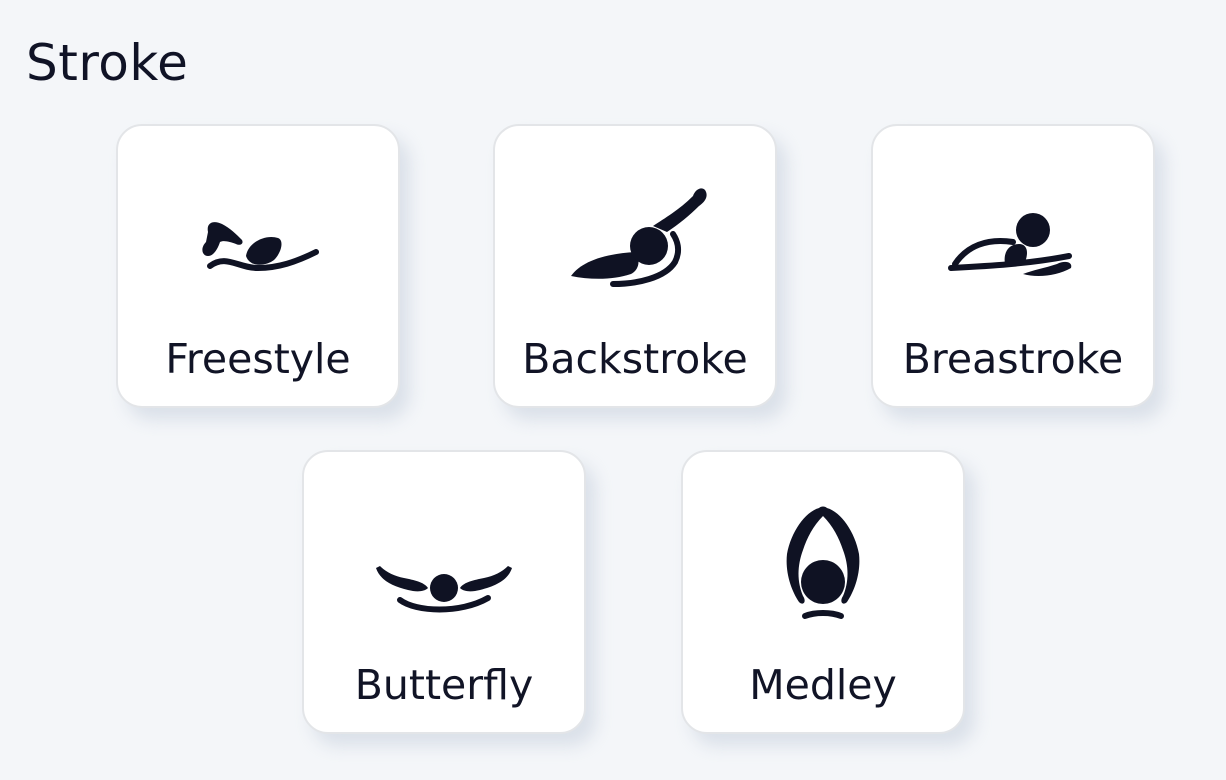 This screenshot has width=1226, height=780. What do you see at coordinates (258, 359) in the screenshot?
I see `stroke-label: Freestyle` at bounding box center [258, 359].